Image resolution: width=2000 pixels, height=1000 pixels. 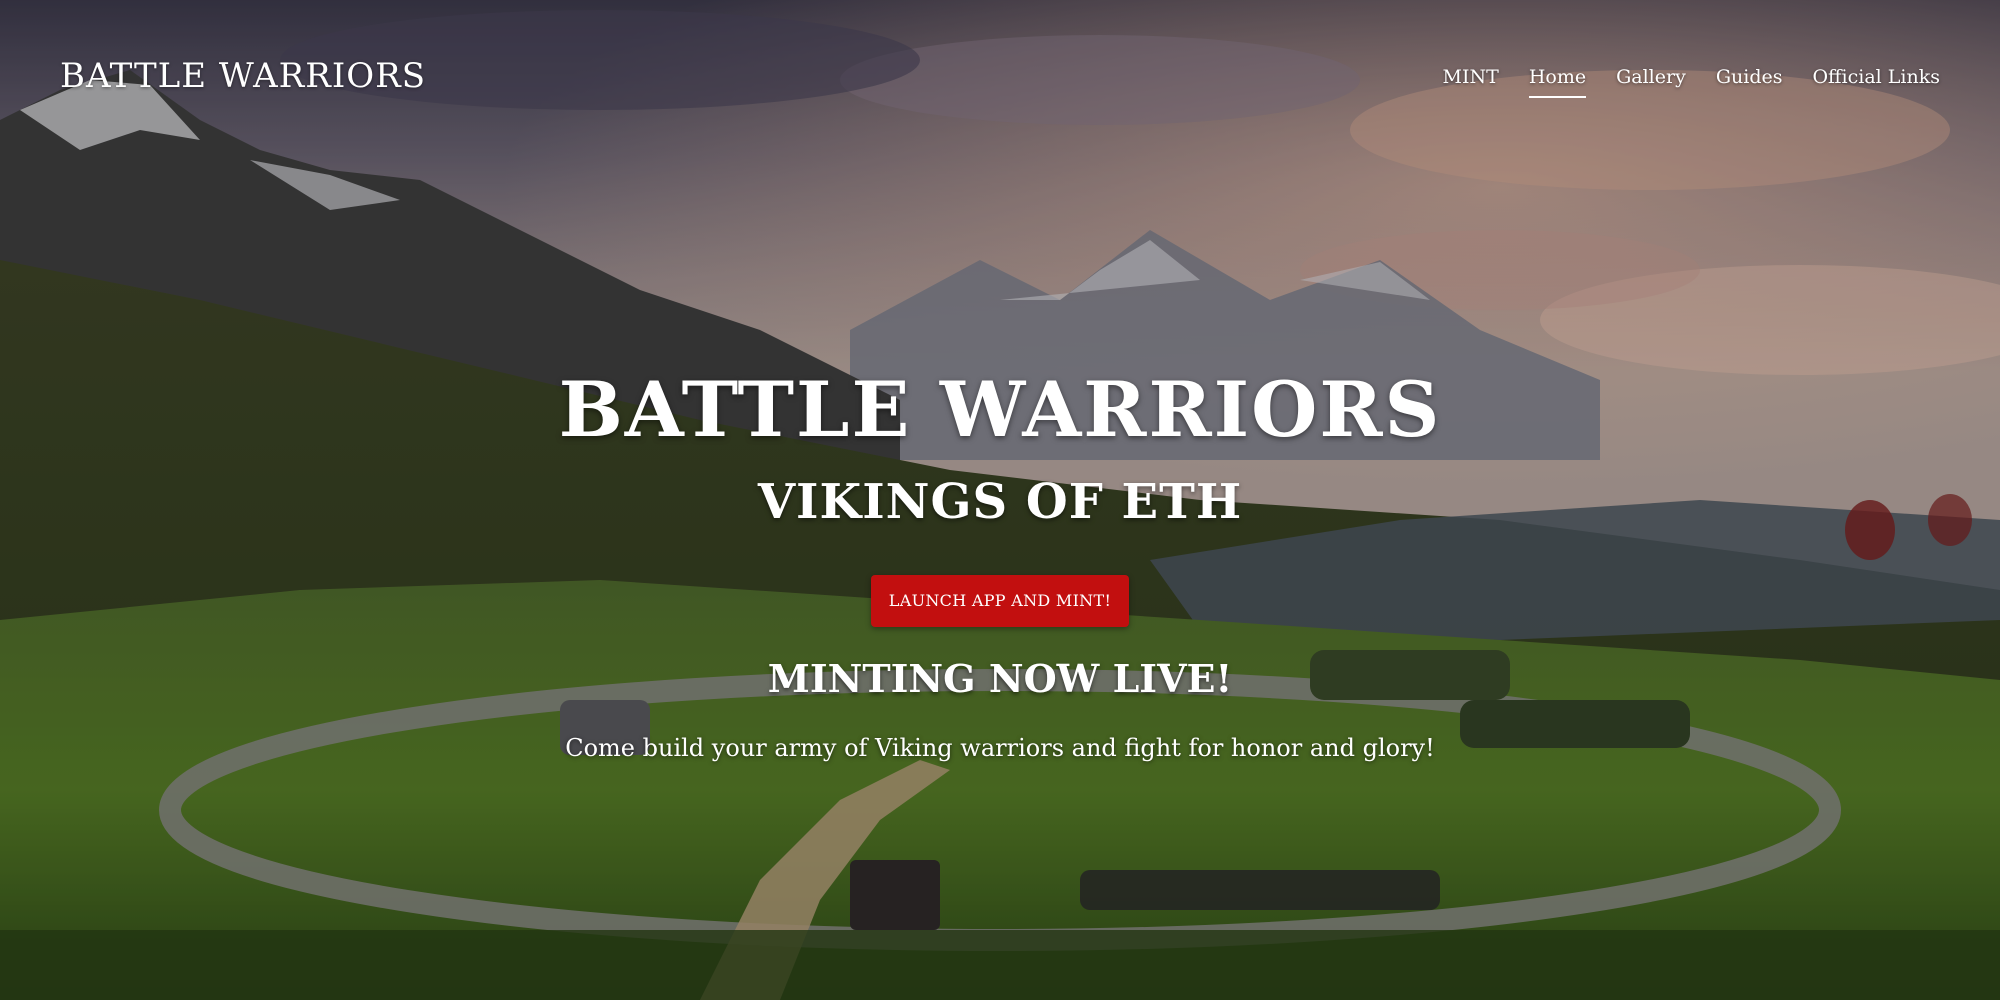 I want to click on minting-status-heading: MINTING NOW LIVE!, so click(x=1000, y=678).